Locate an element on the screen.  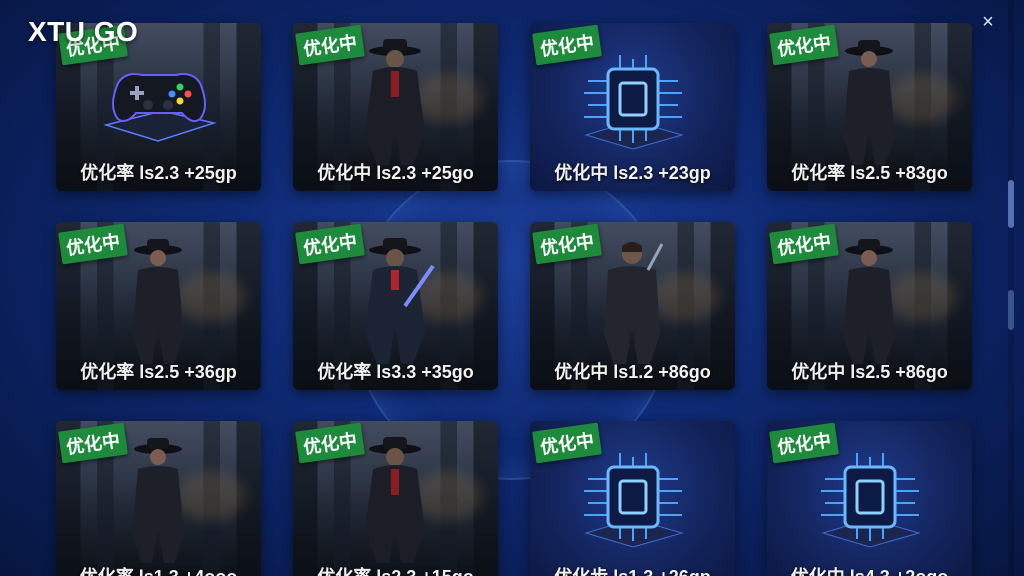
card-stat-label: 优化中 ls2.5 +86go is located at coordinates (869, 372).